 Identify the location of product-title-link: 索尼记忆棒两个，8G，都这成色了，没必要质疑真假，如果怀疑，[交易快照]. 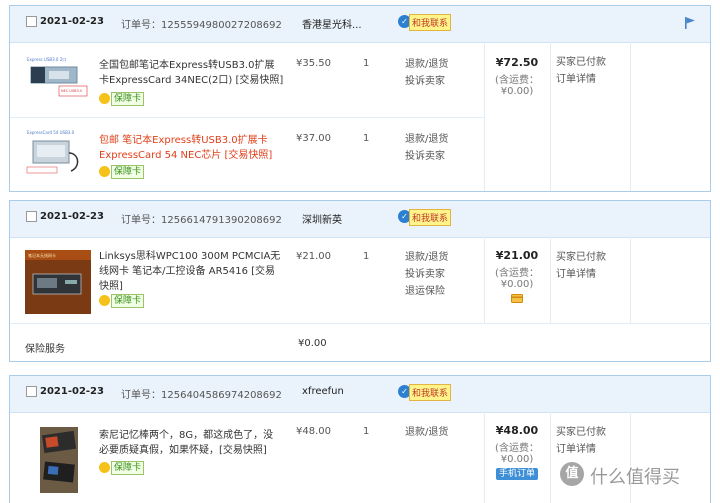
(190, 443).